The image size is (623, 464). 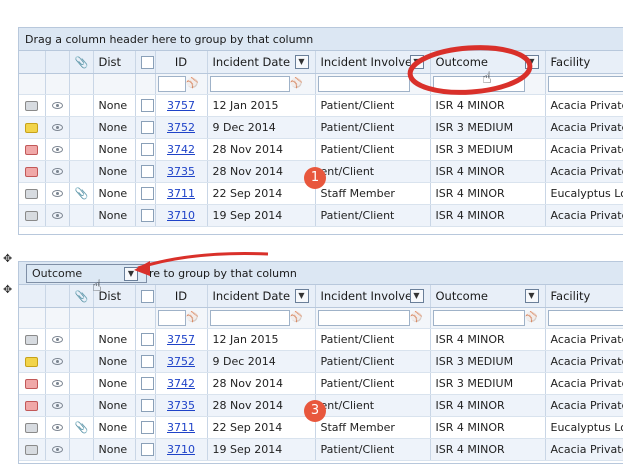 What do you see at coordinates (470, 70) in the screenshot?
I see `highlight-ellipse` at bounding box center [470, 70].